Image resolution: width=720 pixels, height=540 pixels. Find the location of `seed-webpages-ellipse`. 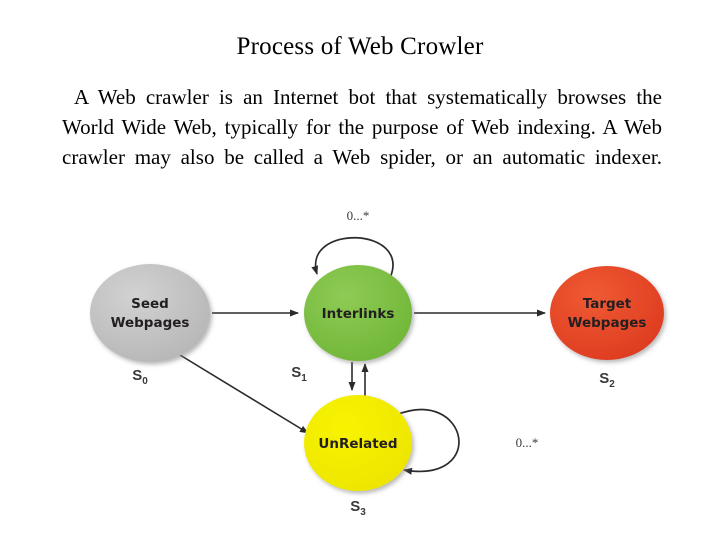

seed-webpages-ellipse is located at coordinates (150, 313).